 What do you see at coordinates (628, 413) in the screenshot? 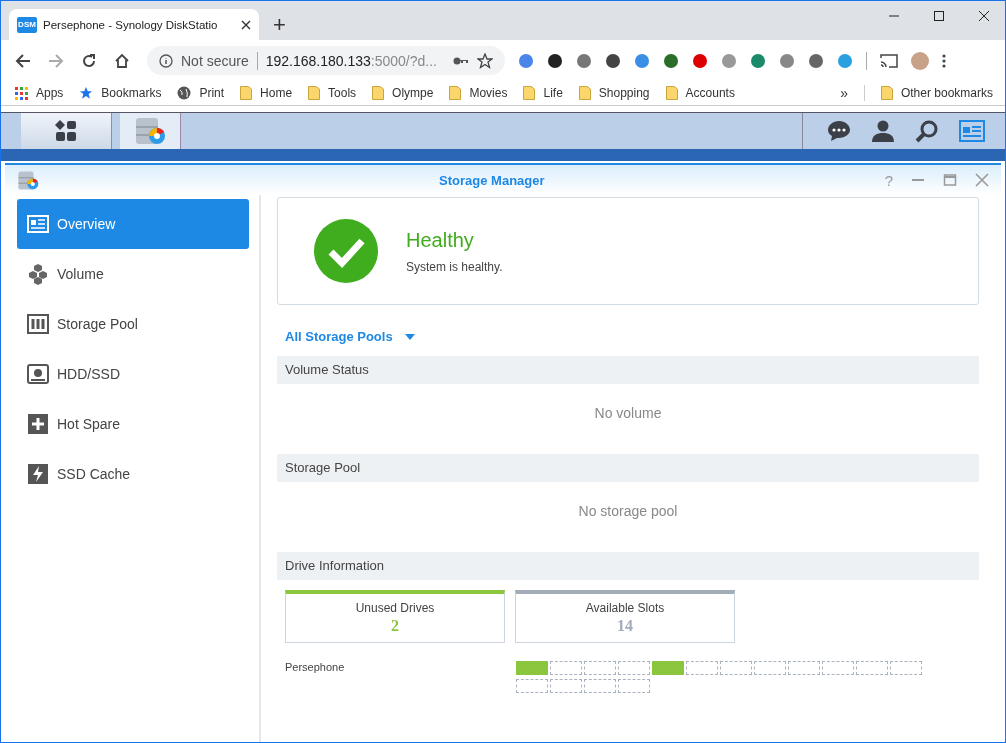
I see `empty-message: No volume` at bounding box center [628, 413].